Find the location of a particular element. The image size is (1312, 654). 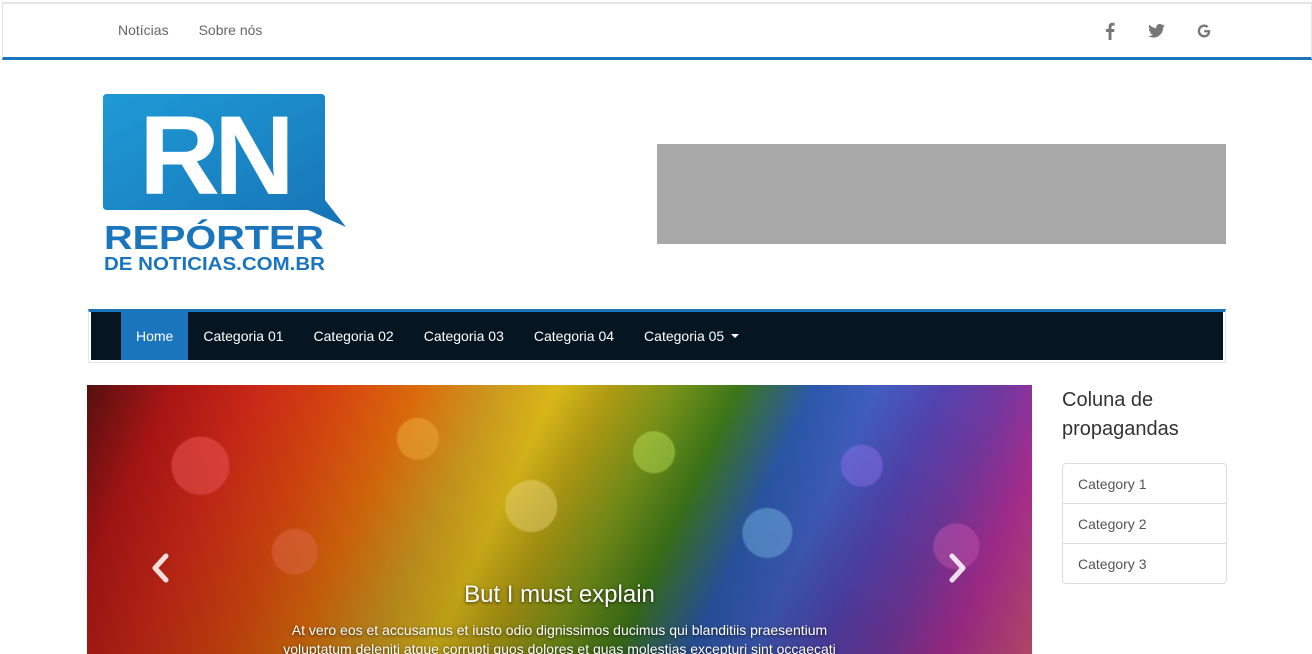

logo-letters: RN is located at coordinates (214, 156).